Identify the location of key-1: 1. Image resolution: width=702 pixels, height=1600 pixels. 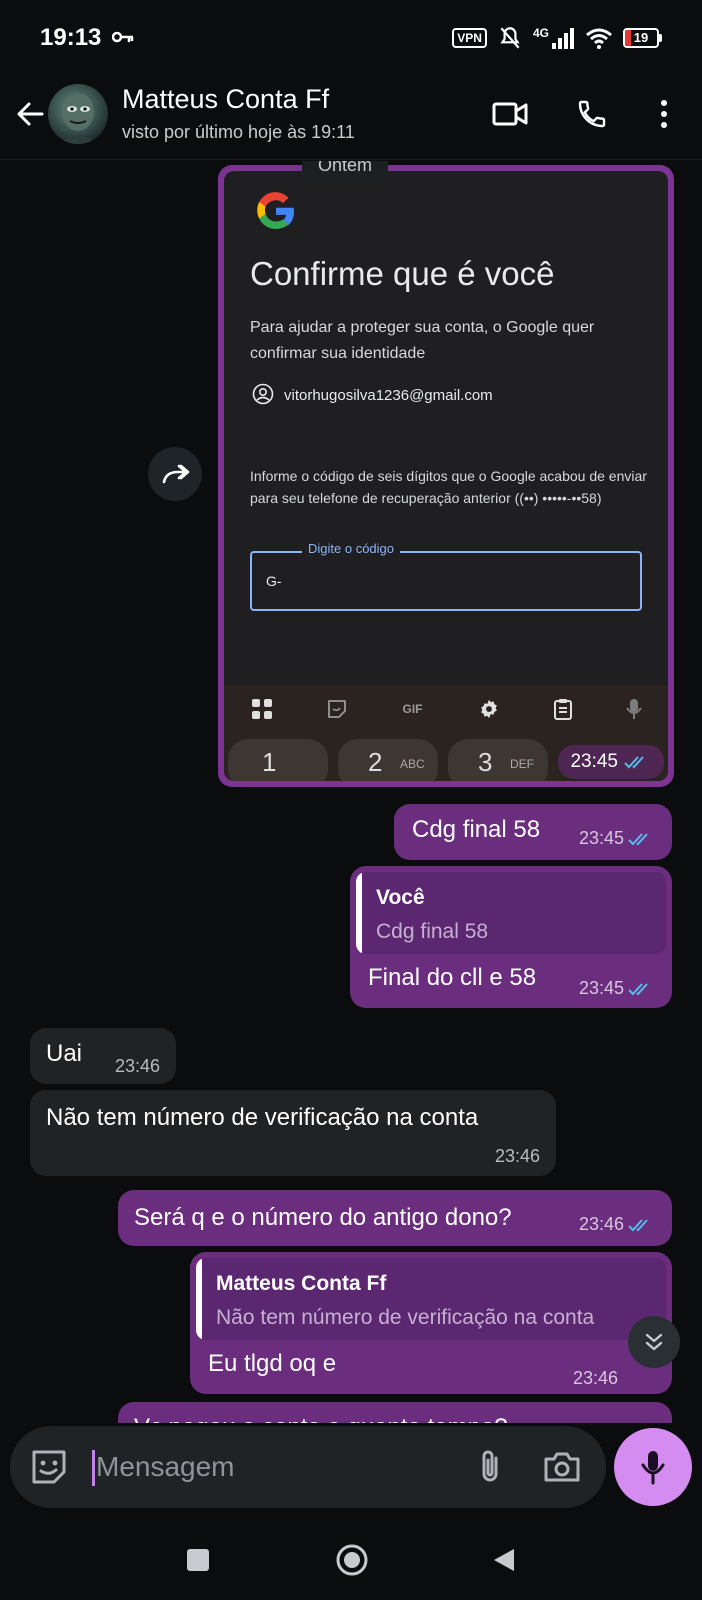
(278, 760).